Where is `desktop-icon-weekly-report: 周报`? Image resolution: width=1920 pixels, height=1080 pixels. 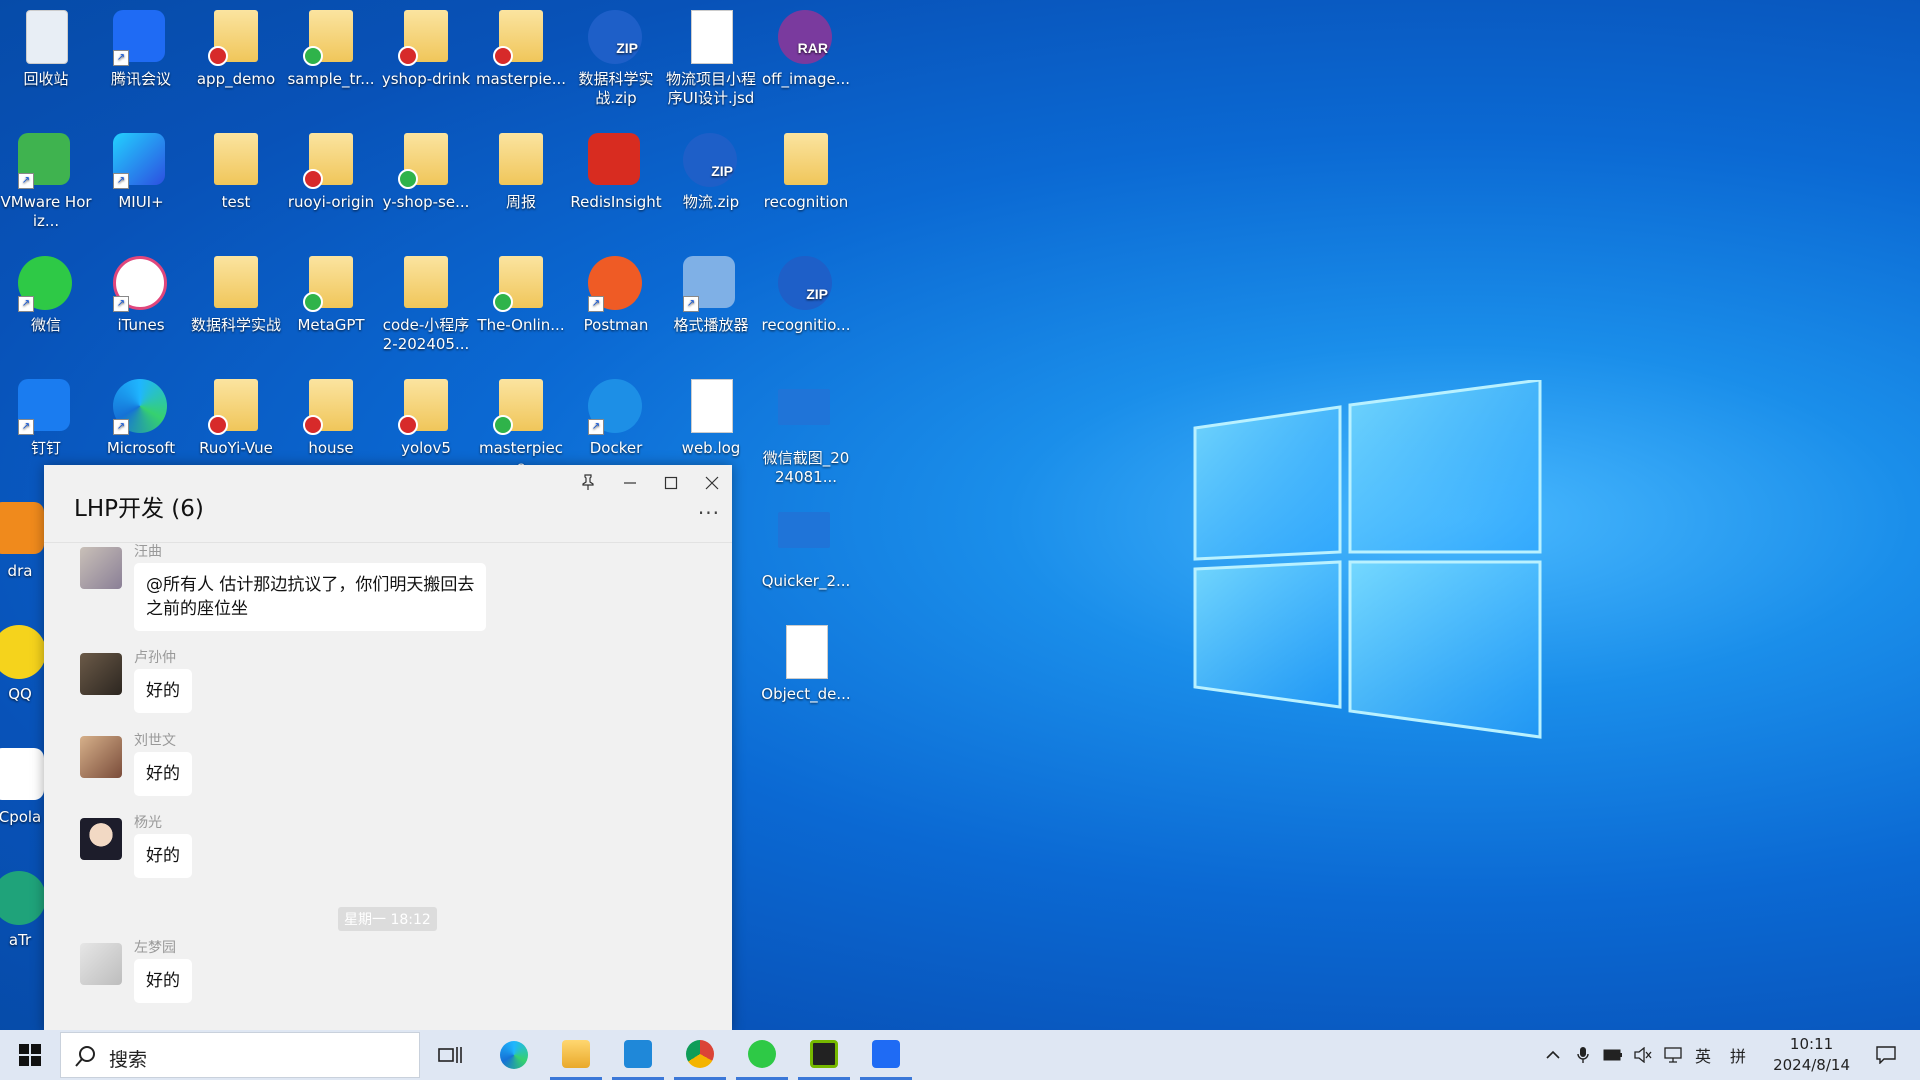
desktop-icon-weekly-report: 周报 is located at coordinates (521, 172).